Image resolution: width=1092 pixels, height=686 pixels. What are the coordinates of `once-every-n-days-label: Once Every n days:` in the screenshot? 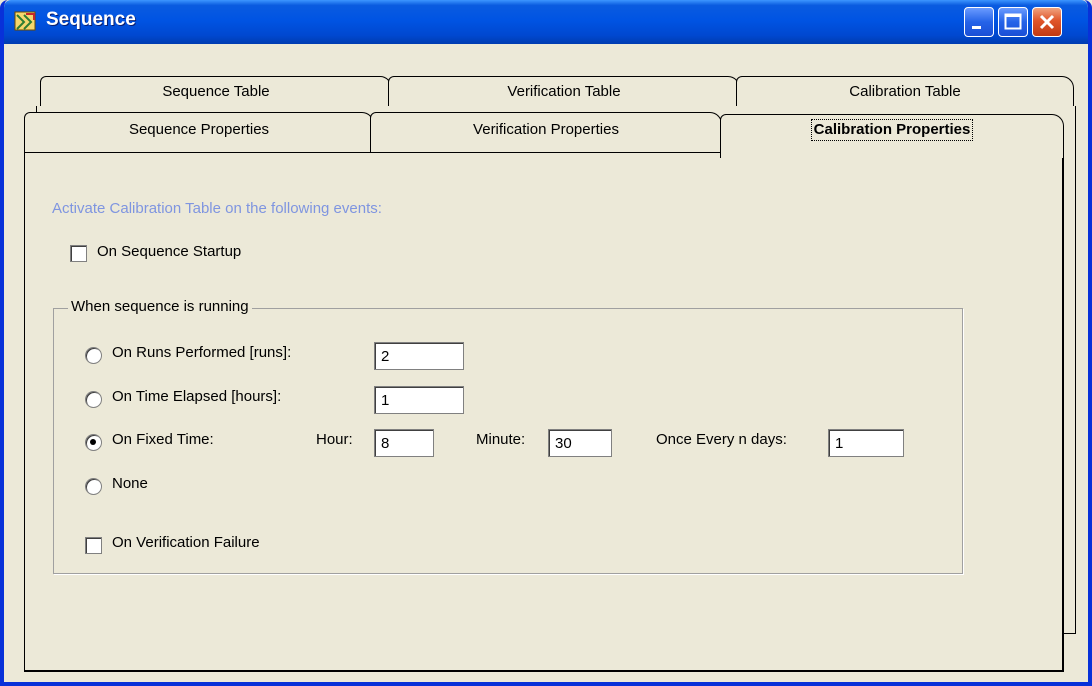 It's located at (721, 439).